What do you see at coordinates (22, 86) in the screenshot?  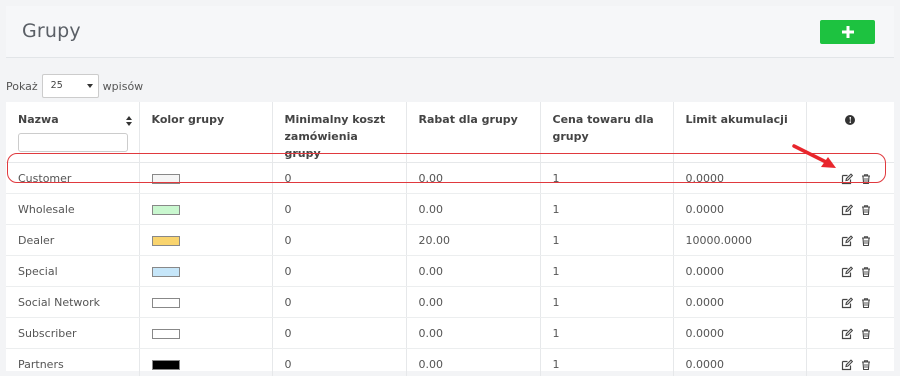 I see `length-prefix-label: Pokaż` at bounding box center [22, 86].